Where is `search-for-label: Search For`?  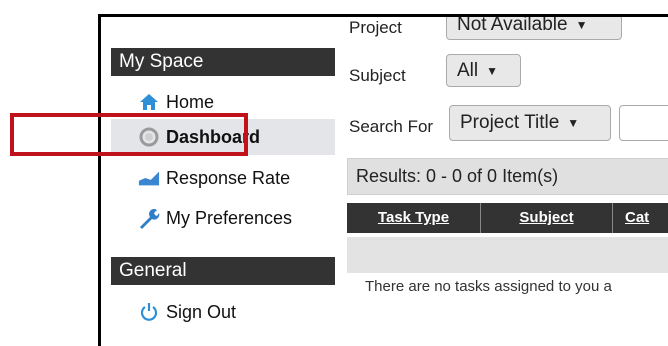 search-for-label: Search For is located at coordinates (391, 126).